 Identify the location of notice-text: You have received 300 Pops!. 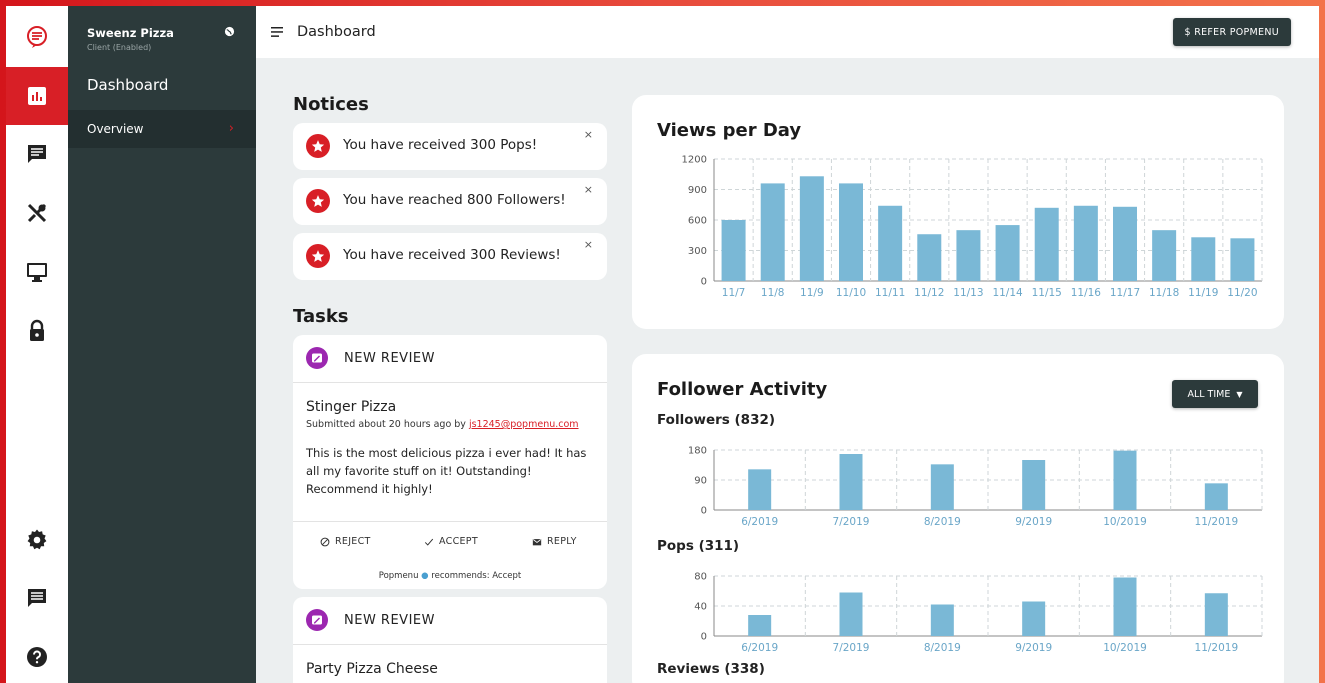
(440, 145).